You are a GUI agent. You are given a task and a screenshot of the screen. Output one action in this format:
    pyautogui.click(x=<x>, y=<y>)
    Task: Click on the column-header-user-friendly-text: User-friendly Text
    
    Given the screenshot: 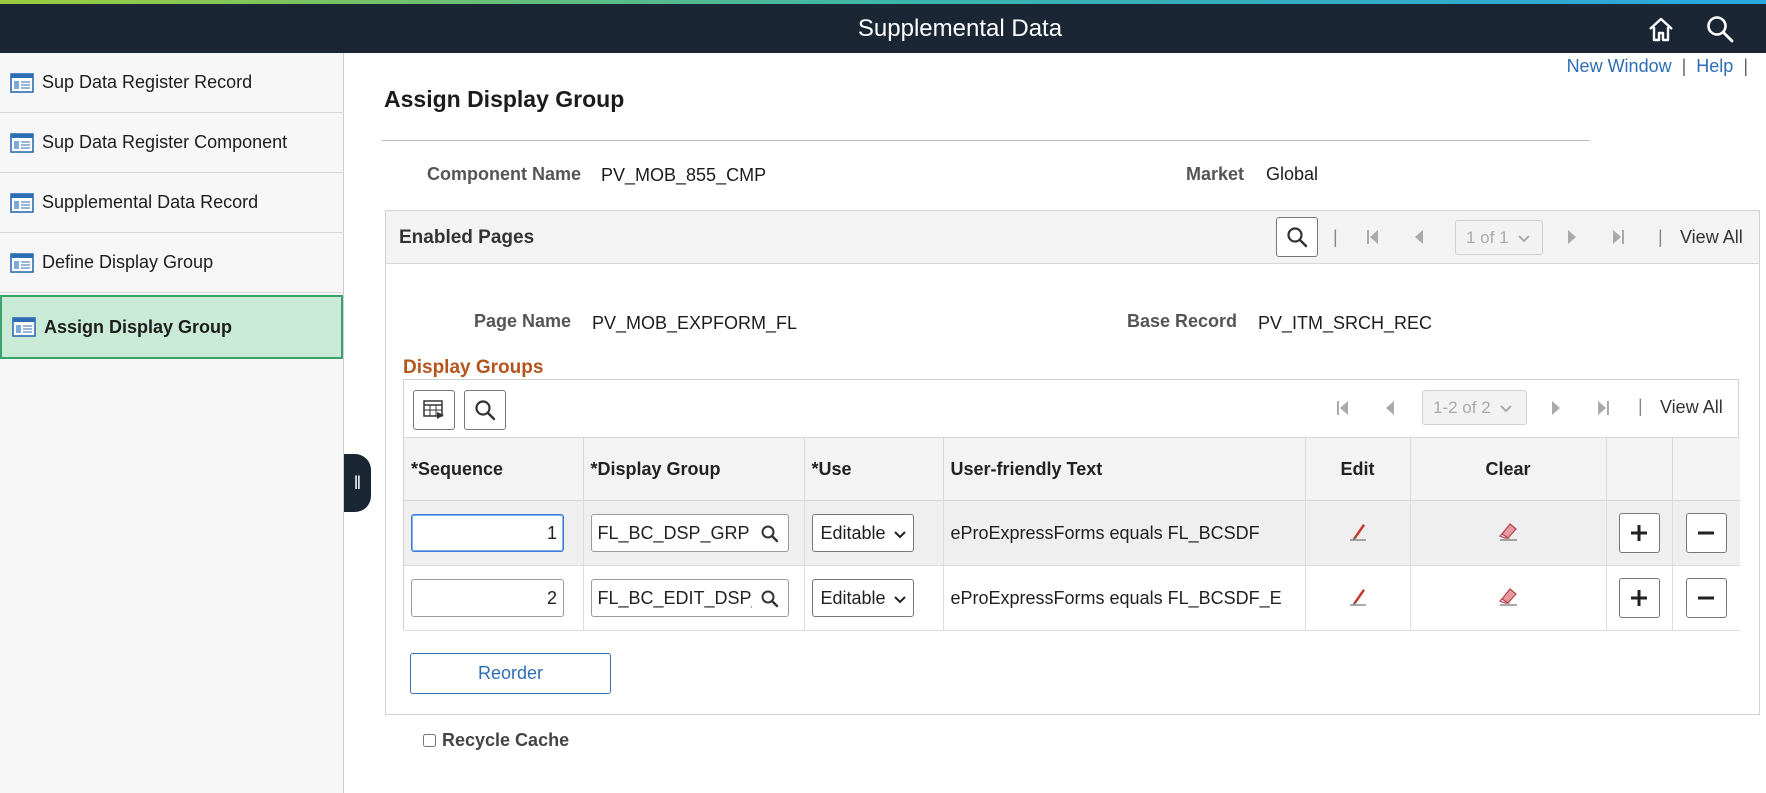 What is the action you would take?
    pyautogui.click(x=1124, y=469)
    